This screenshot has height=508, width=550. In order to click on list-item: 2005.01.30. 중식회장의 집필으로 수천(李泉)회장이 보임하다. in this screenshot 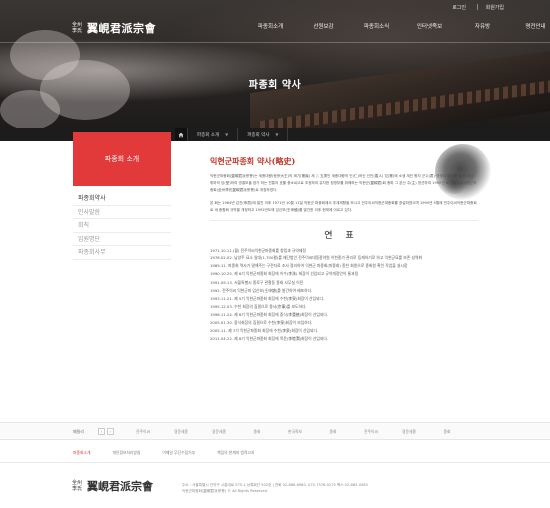, I will do `click(261, 322)`.